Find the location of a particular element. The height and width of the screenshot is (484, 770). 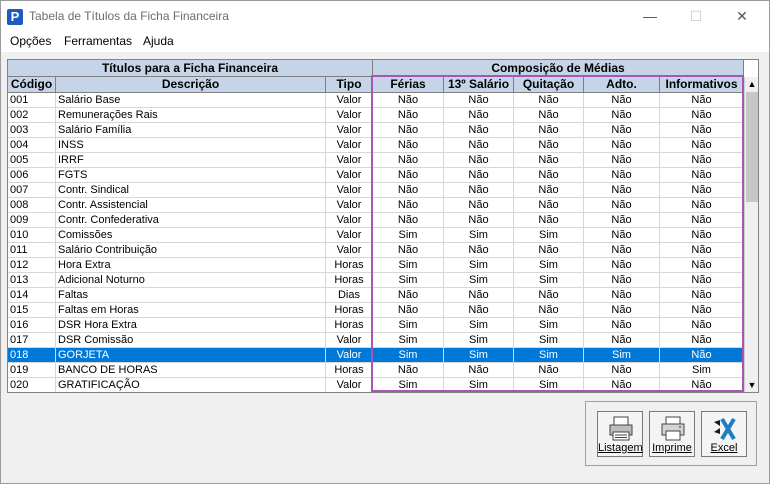

excel-button: Excel is located at coordinates (724, 434).